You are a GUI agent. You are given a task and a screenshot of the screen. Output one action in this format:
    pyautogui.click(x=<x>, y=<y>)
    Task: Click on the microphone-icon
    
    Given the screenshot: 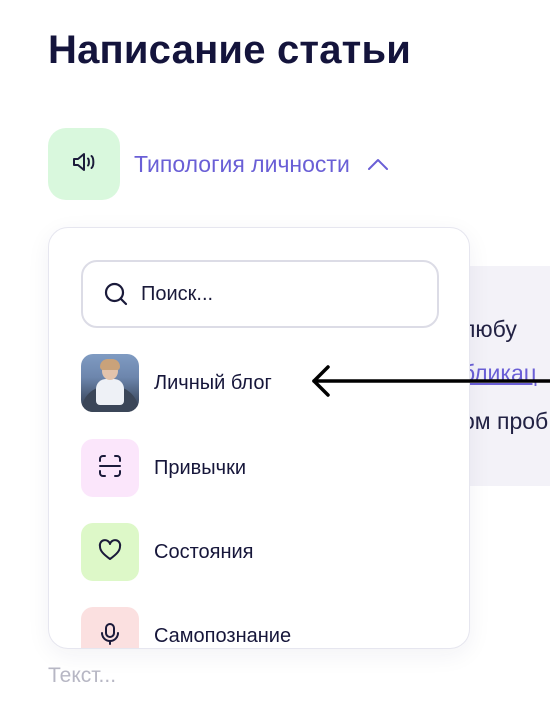 What is the action you would take?
    pyautogui.click(x=110, y=635)
    